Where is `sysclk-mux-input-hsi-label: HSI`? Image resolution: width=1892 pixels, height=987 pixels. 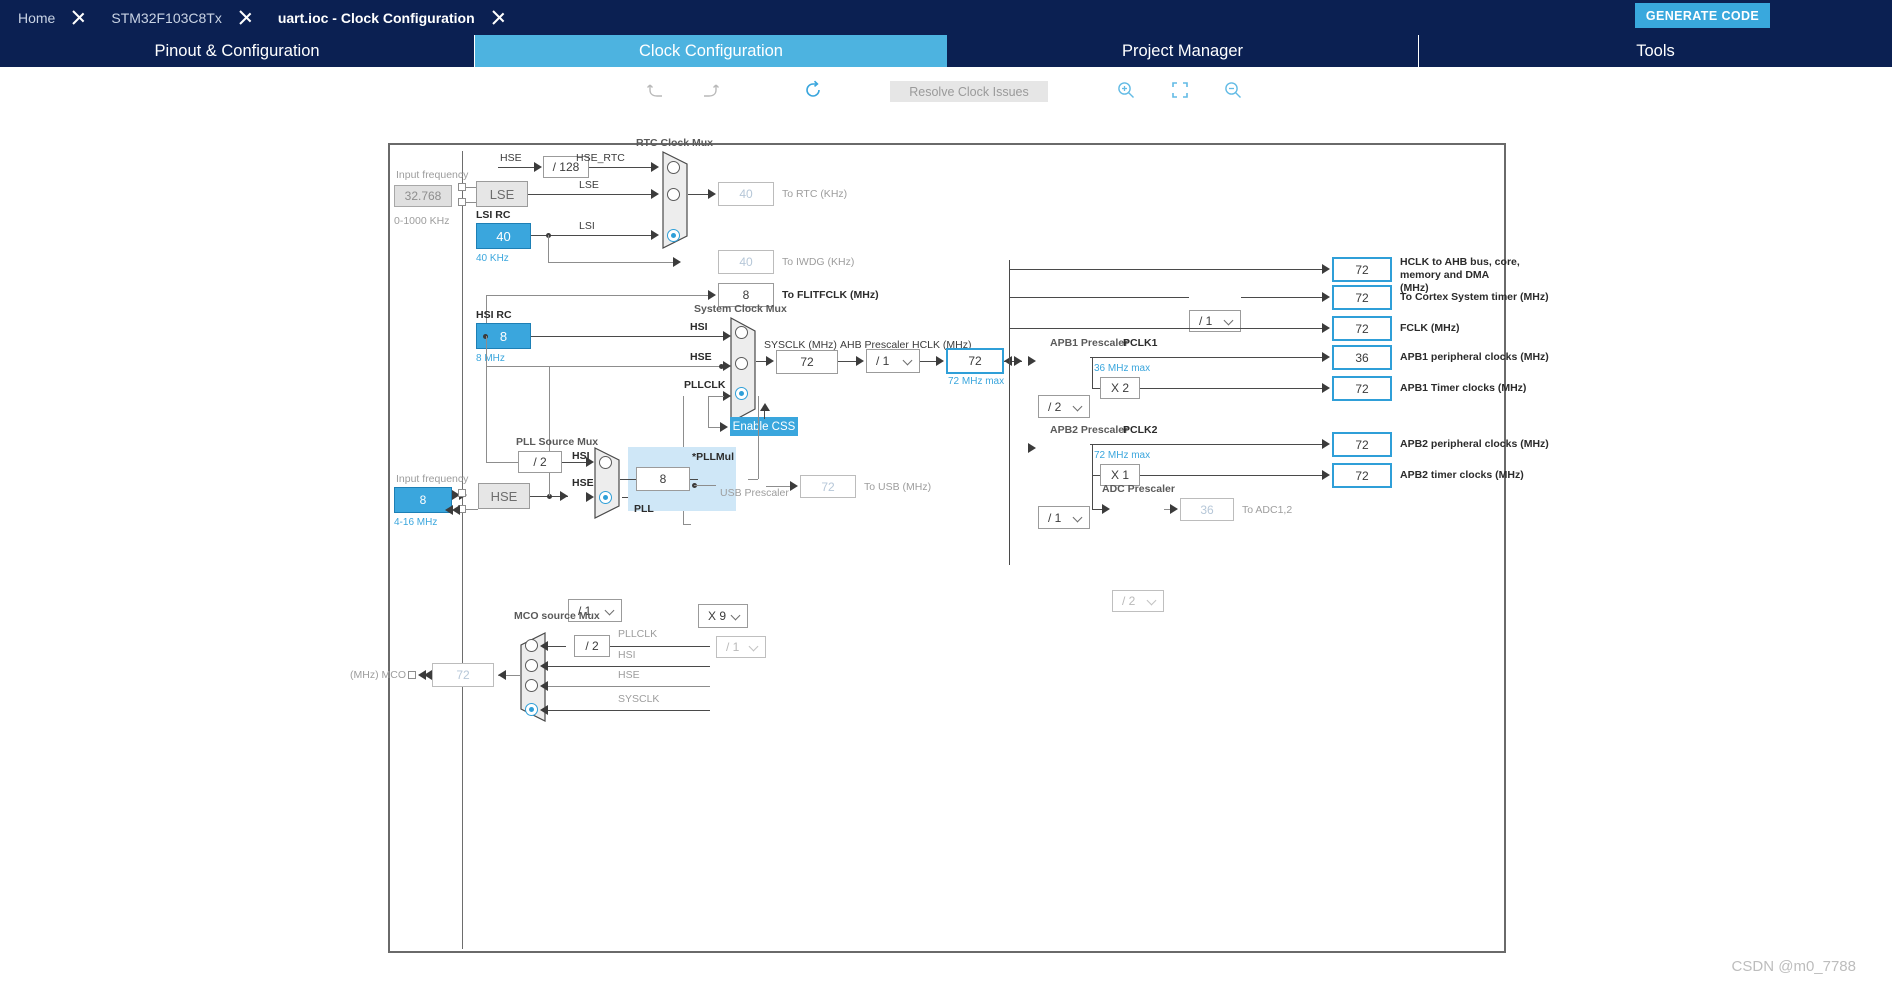
sysclk-mux-input-hsi-label: HSI is located at coordinates (699, 327).